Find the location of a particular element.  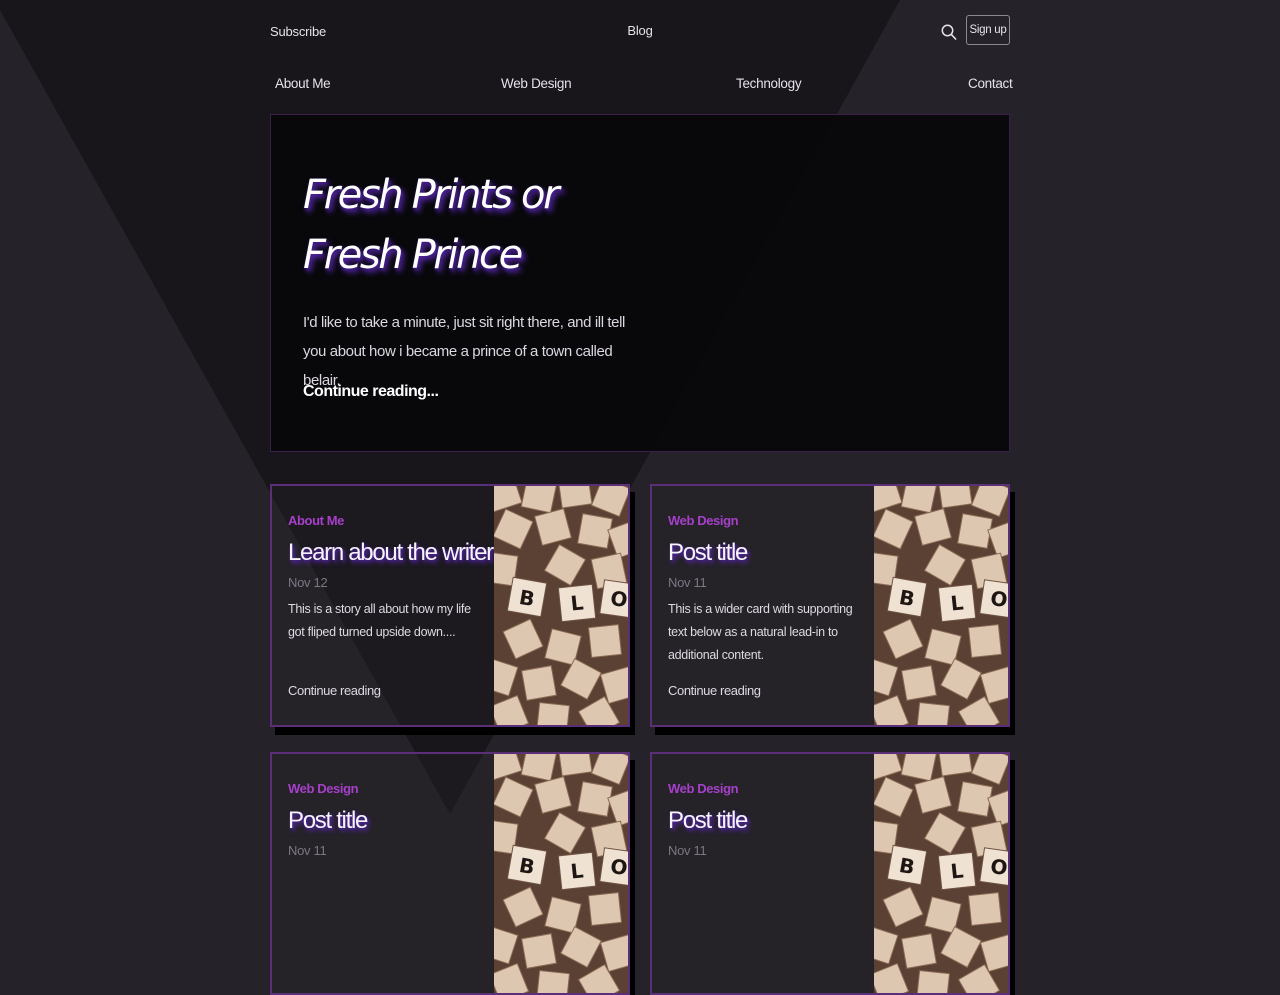

card-title: Learn about the writer is located at coordinates (391, 552).